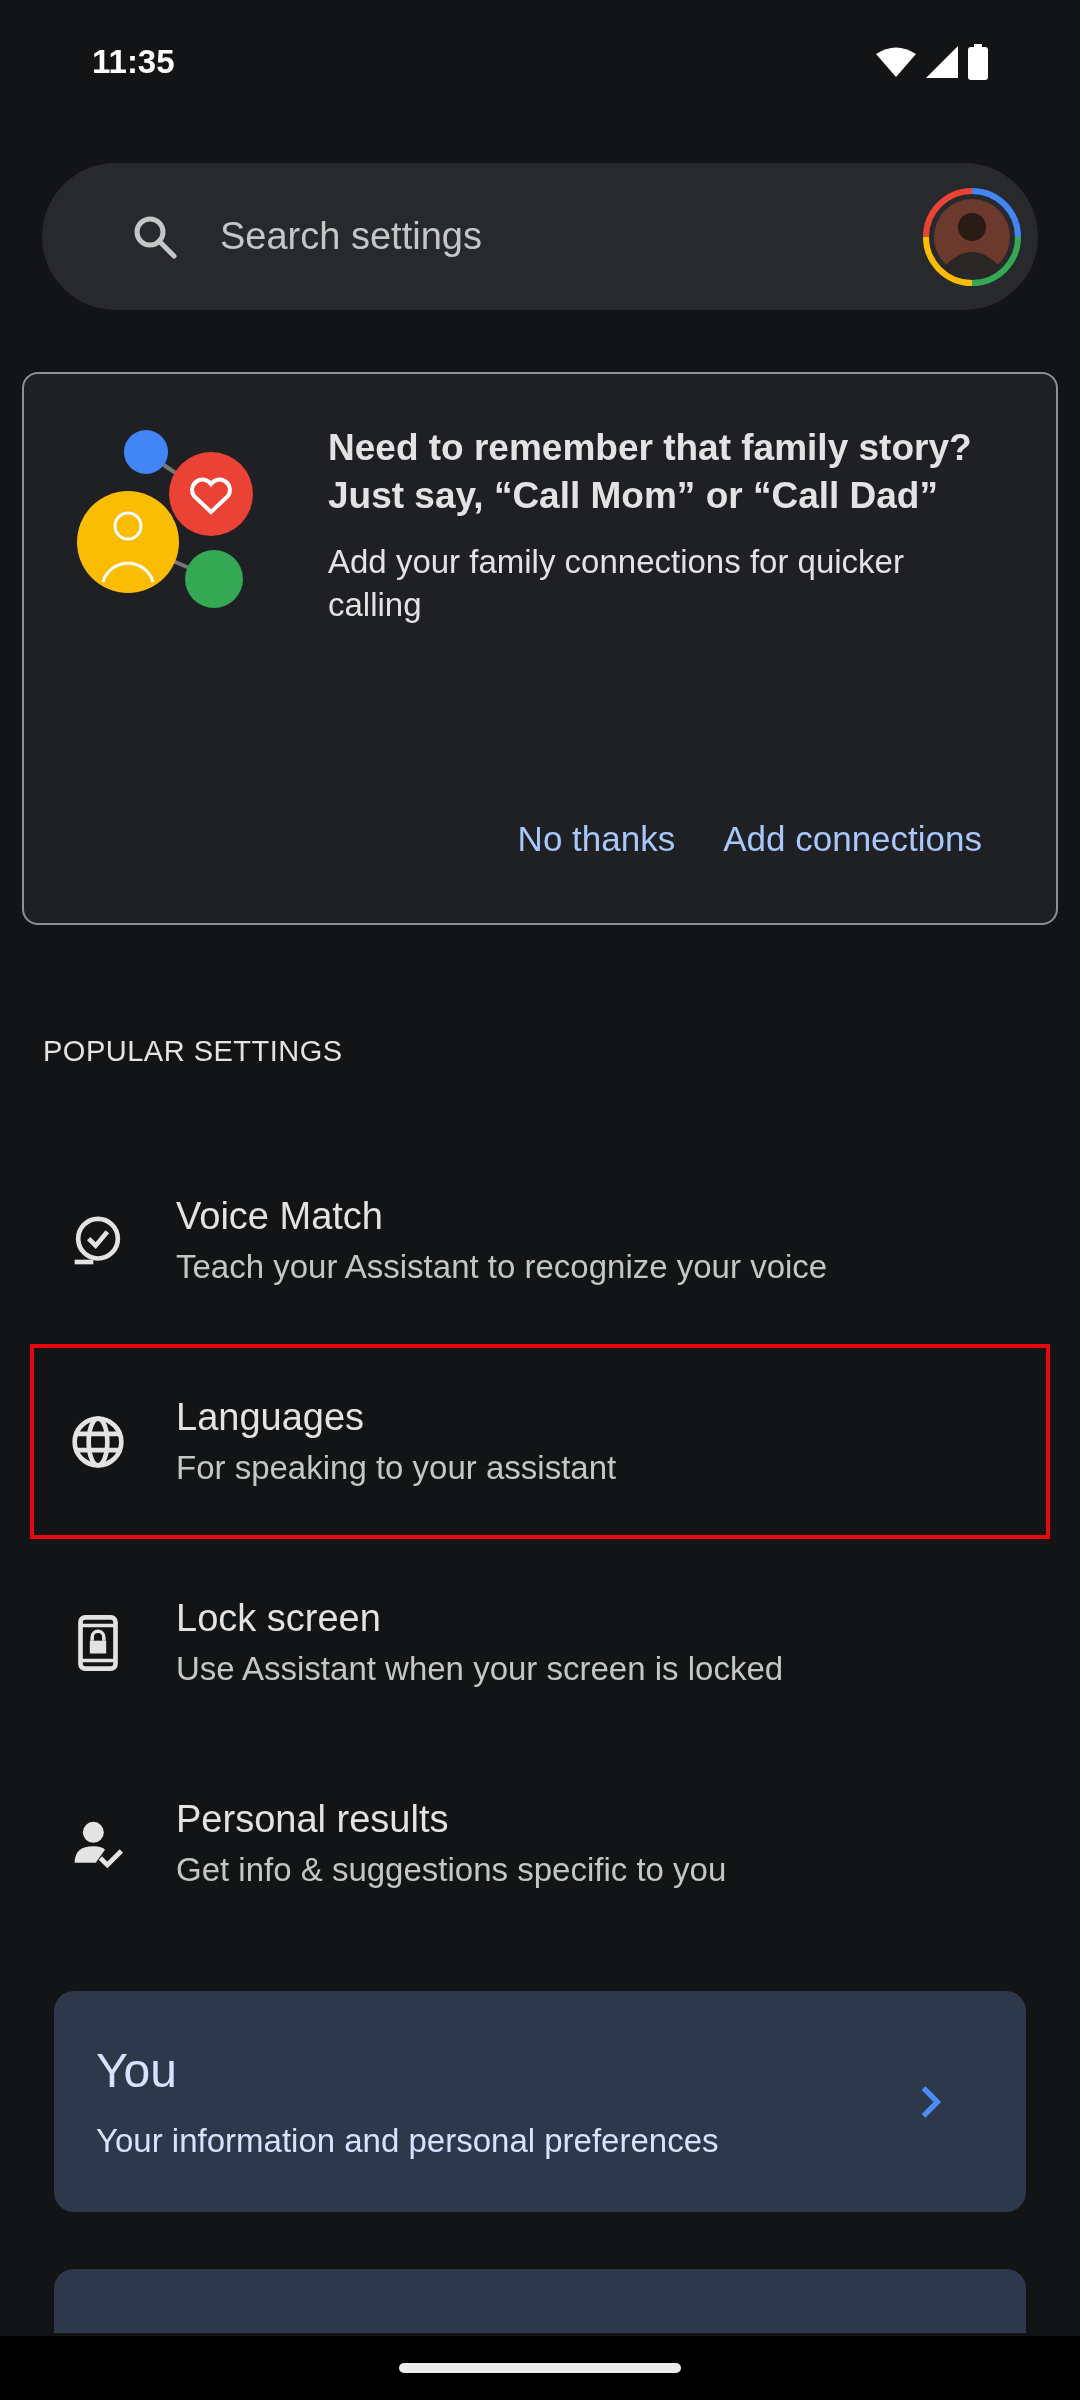  I want to click on setting-title: Personal results, so click(313, 1819).